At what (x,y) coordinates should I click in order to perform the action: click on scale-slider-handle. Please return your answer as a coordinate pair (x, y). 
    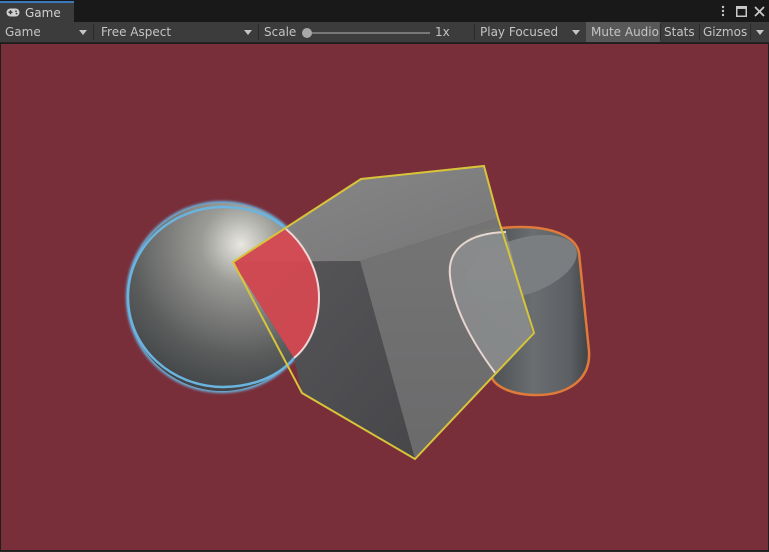
    Looking at the image, I should click on (307, 33).